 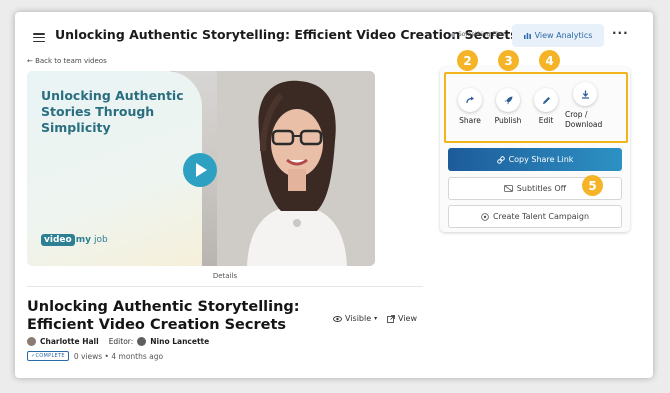 I want to click on view-link: View, so click(x=402, y=318).